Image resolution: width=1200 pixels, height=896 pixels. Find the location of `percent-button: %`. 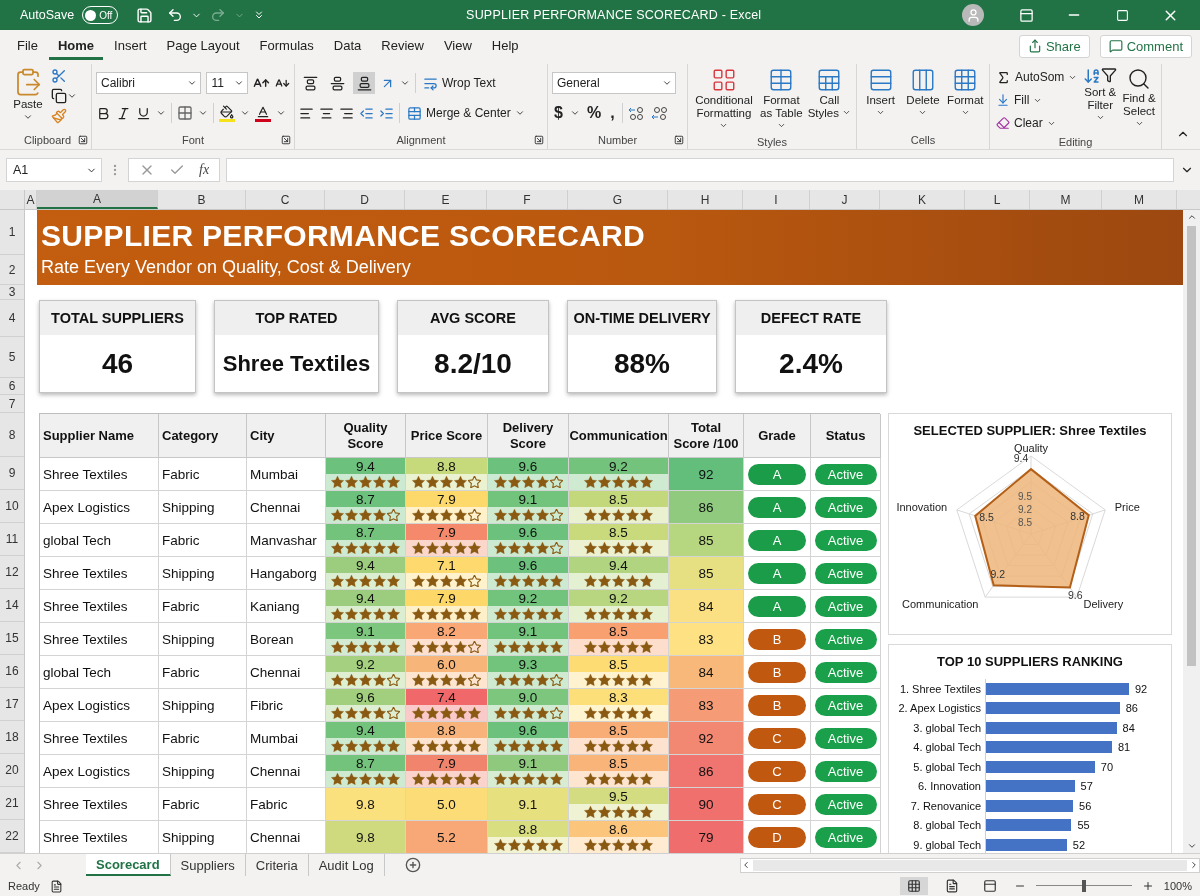

percent-button: % is located at coordinates (594, 113).